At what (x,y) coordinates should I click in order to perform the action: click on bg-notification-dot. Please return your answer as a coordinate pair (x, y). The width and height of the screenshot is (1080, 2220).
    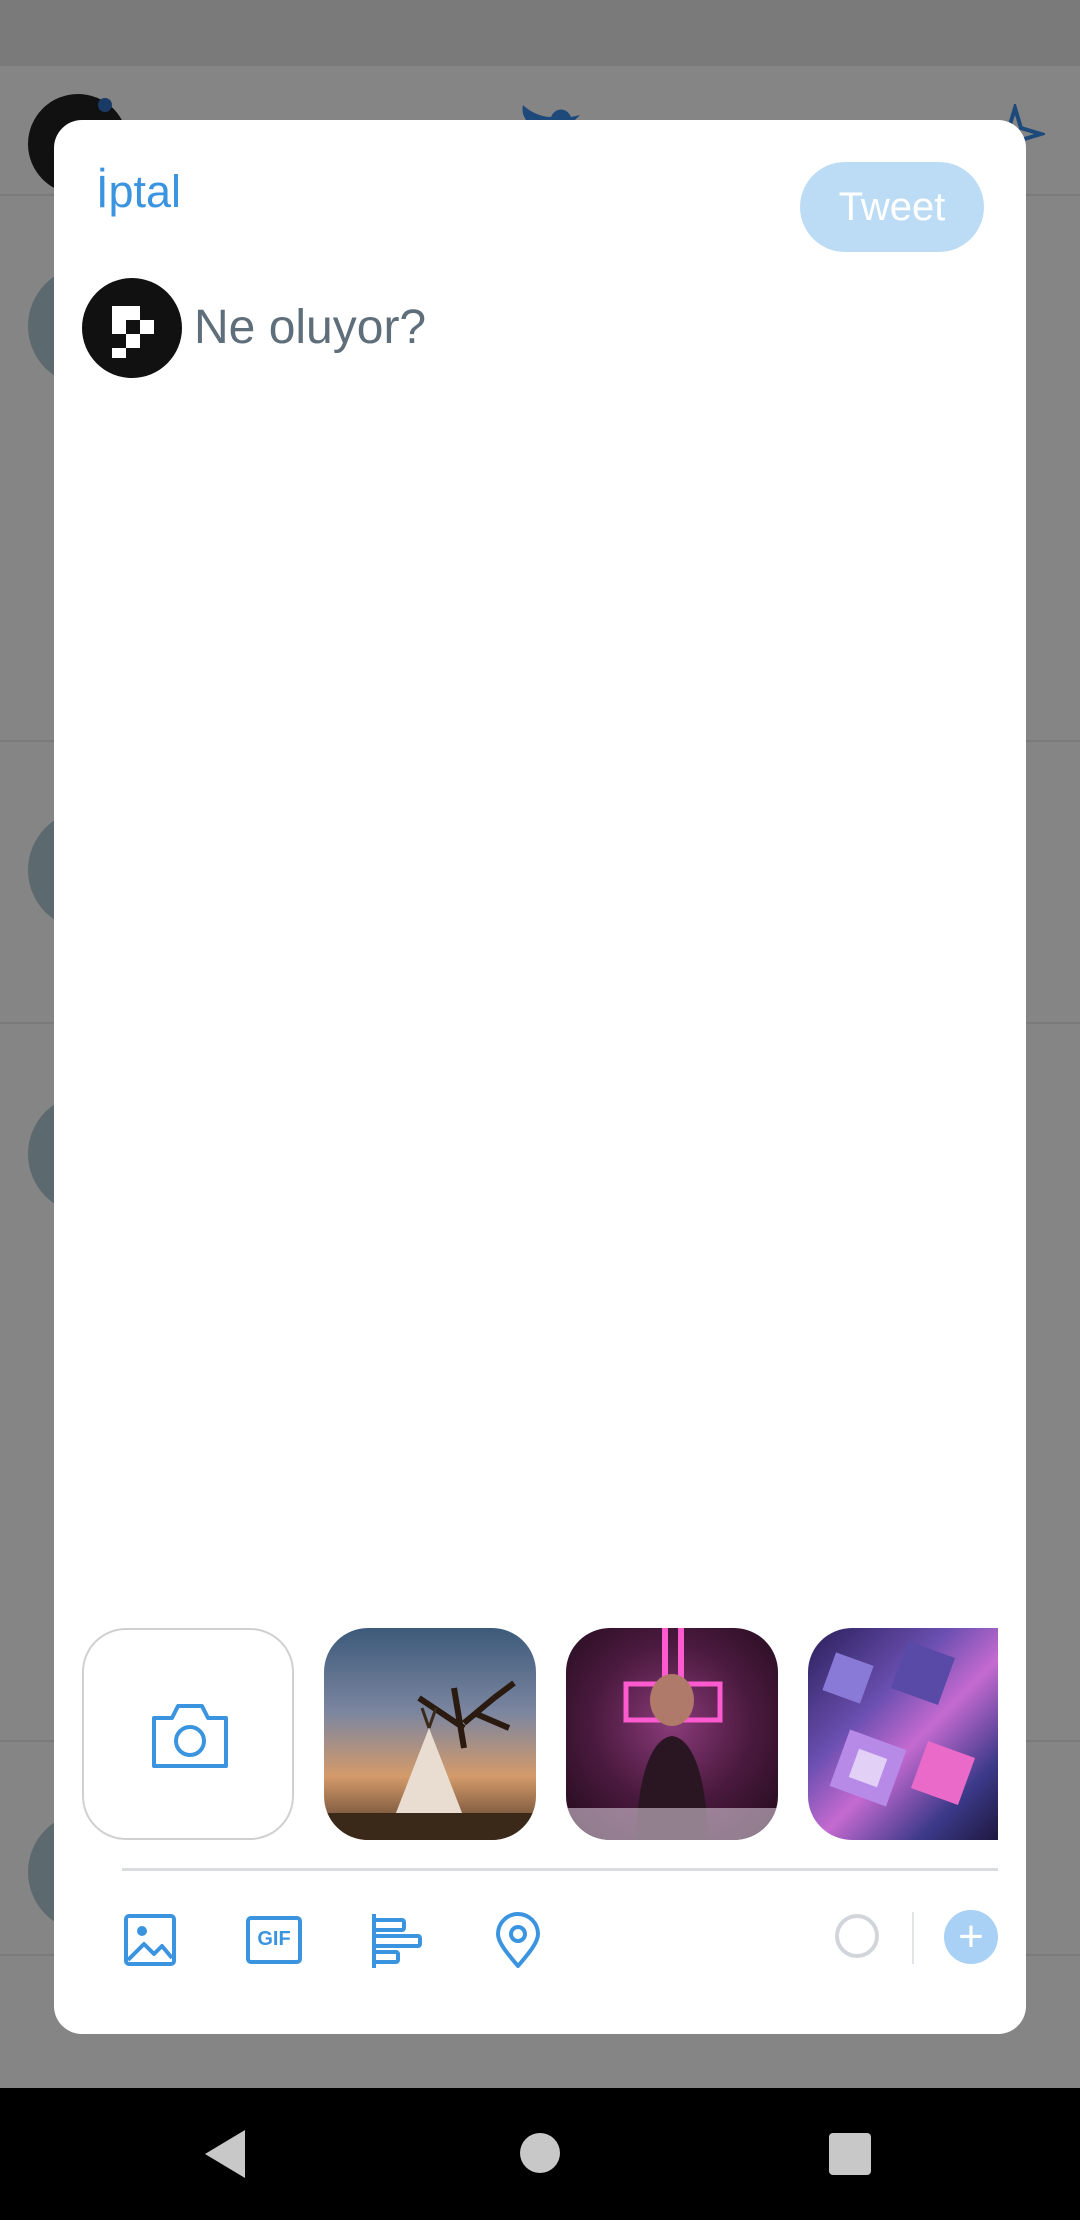
    Looking at the image, I should click on (105, 105).